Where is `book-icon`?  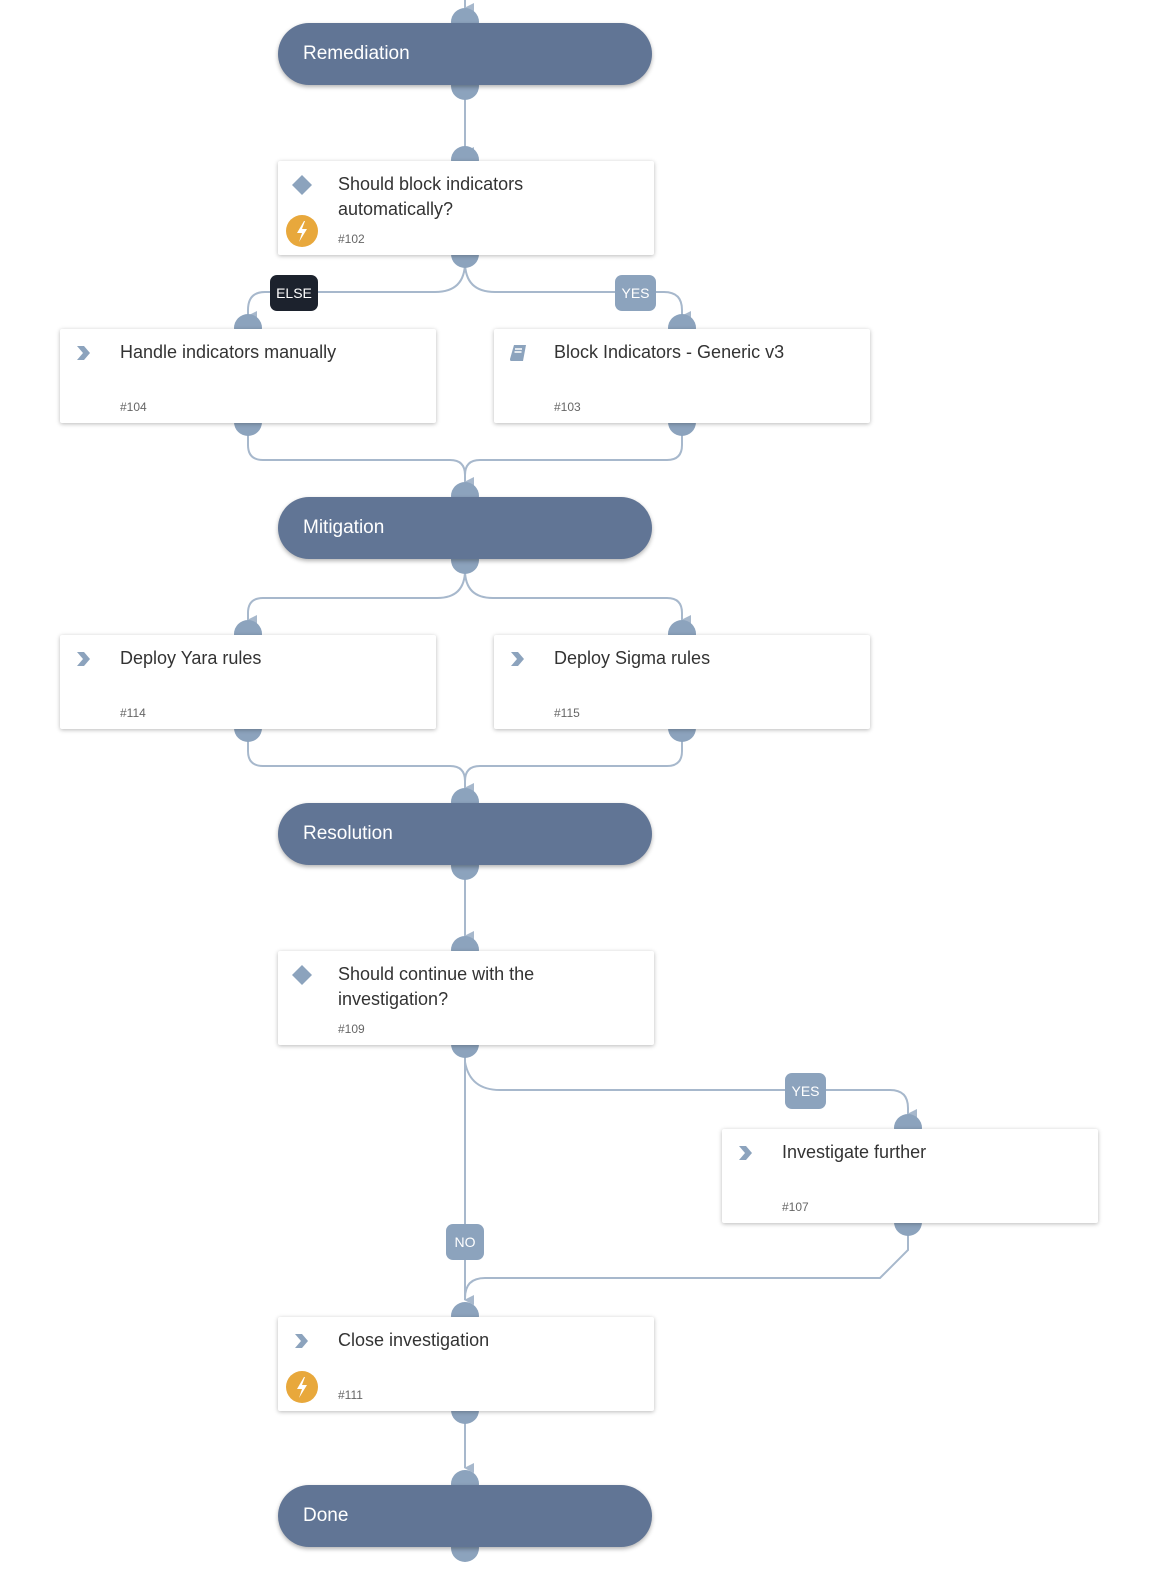 book-icon is located at coordinates (518, 353).